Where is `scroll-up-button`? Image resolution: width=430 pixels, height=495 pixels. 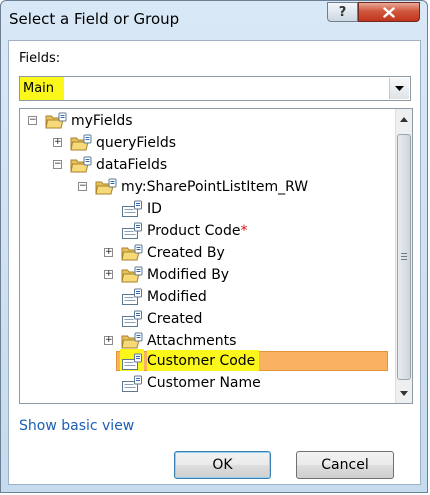 scroll-up-button is located at coordinates (404, 119).